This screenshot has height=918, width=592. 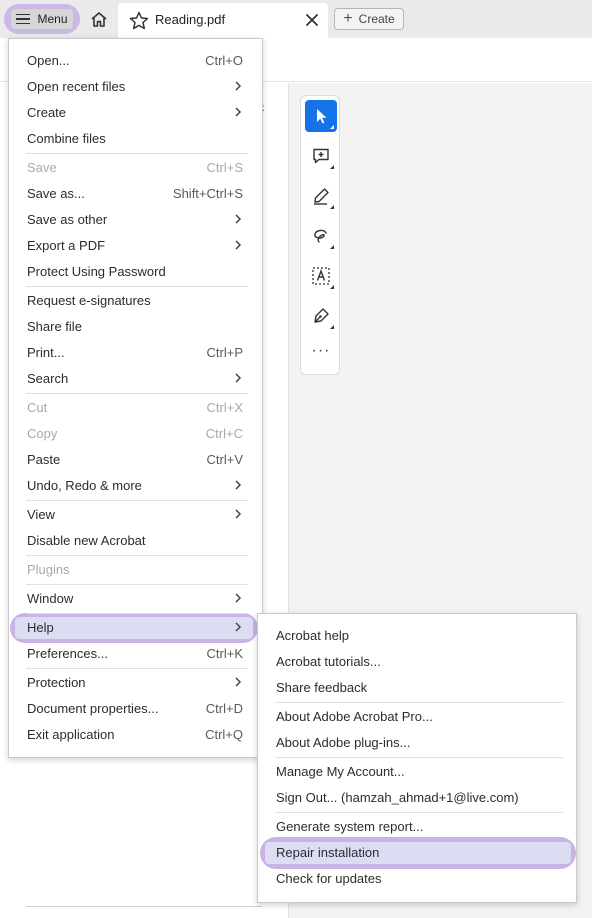 I want to click on menu-item-label: Acrobat help, so click(x=312, y=635).